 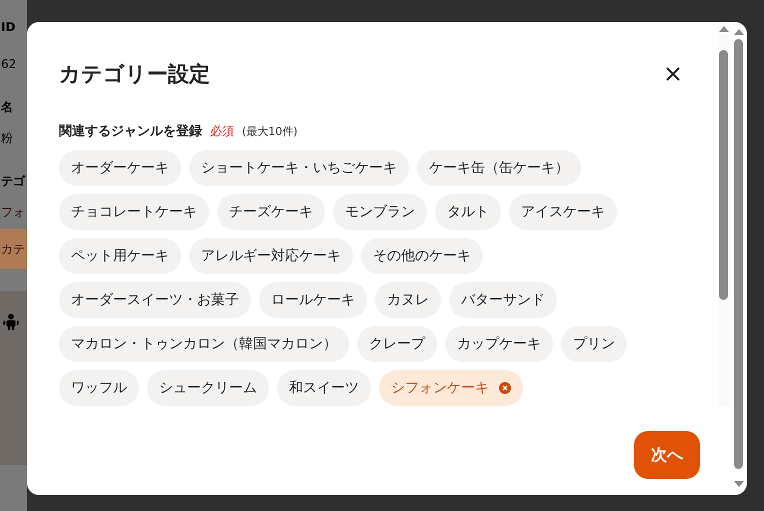 I want to click on genre-chip: カヌレ, so click(x=408, y=300).